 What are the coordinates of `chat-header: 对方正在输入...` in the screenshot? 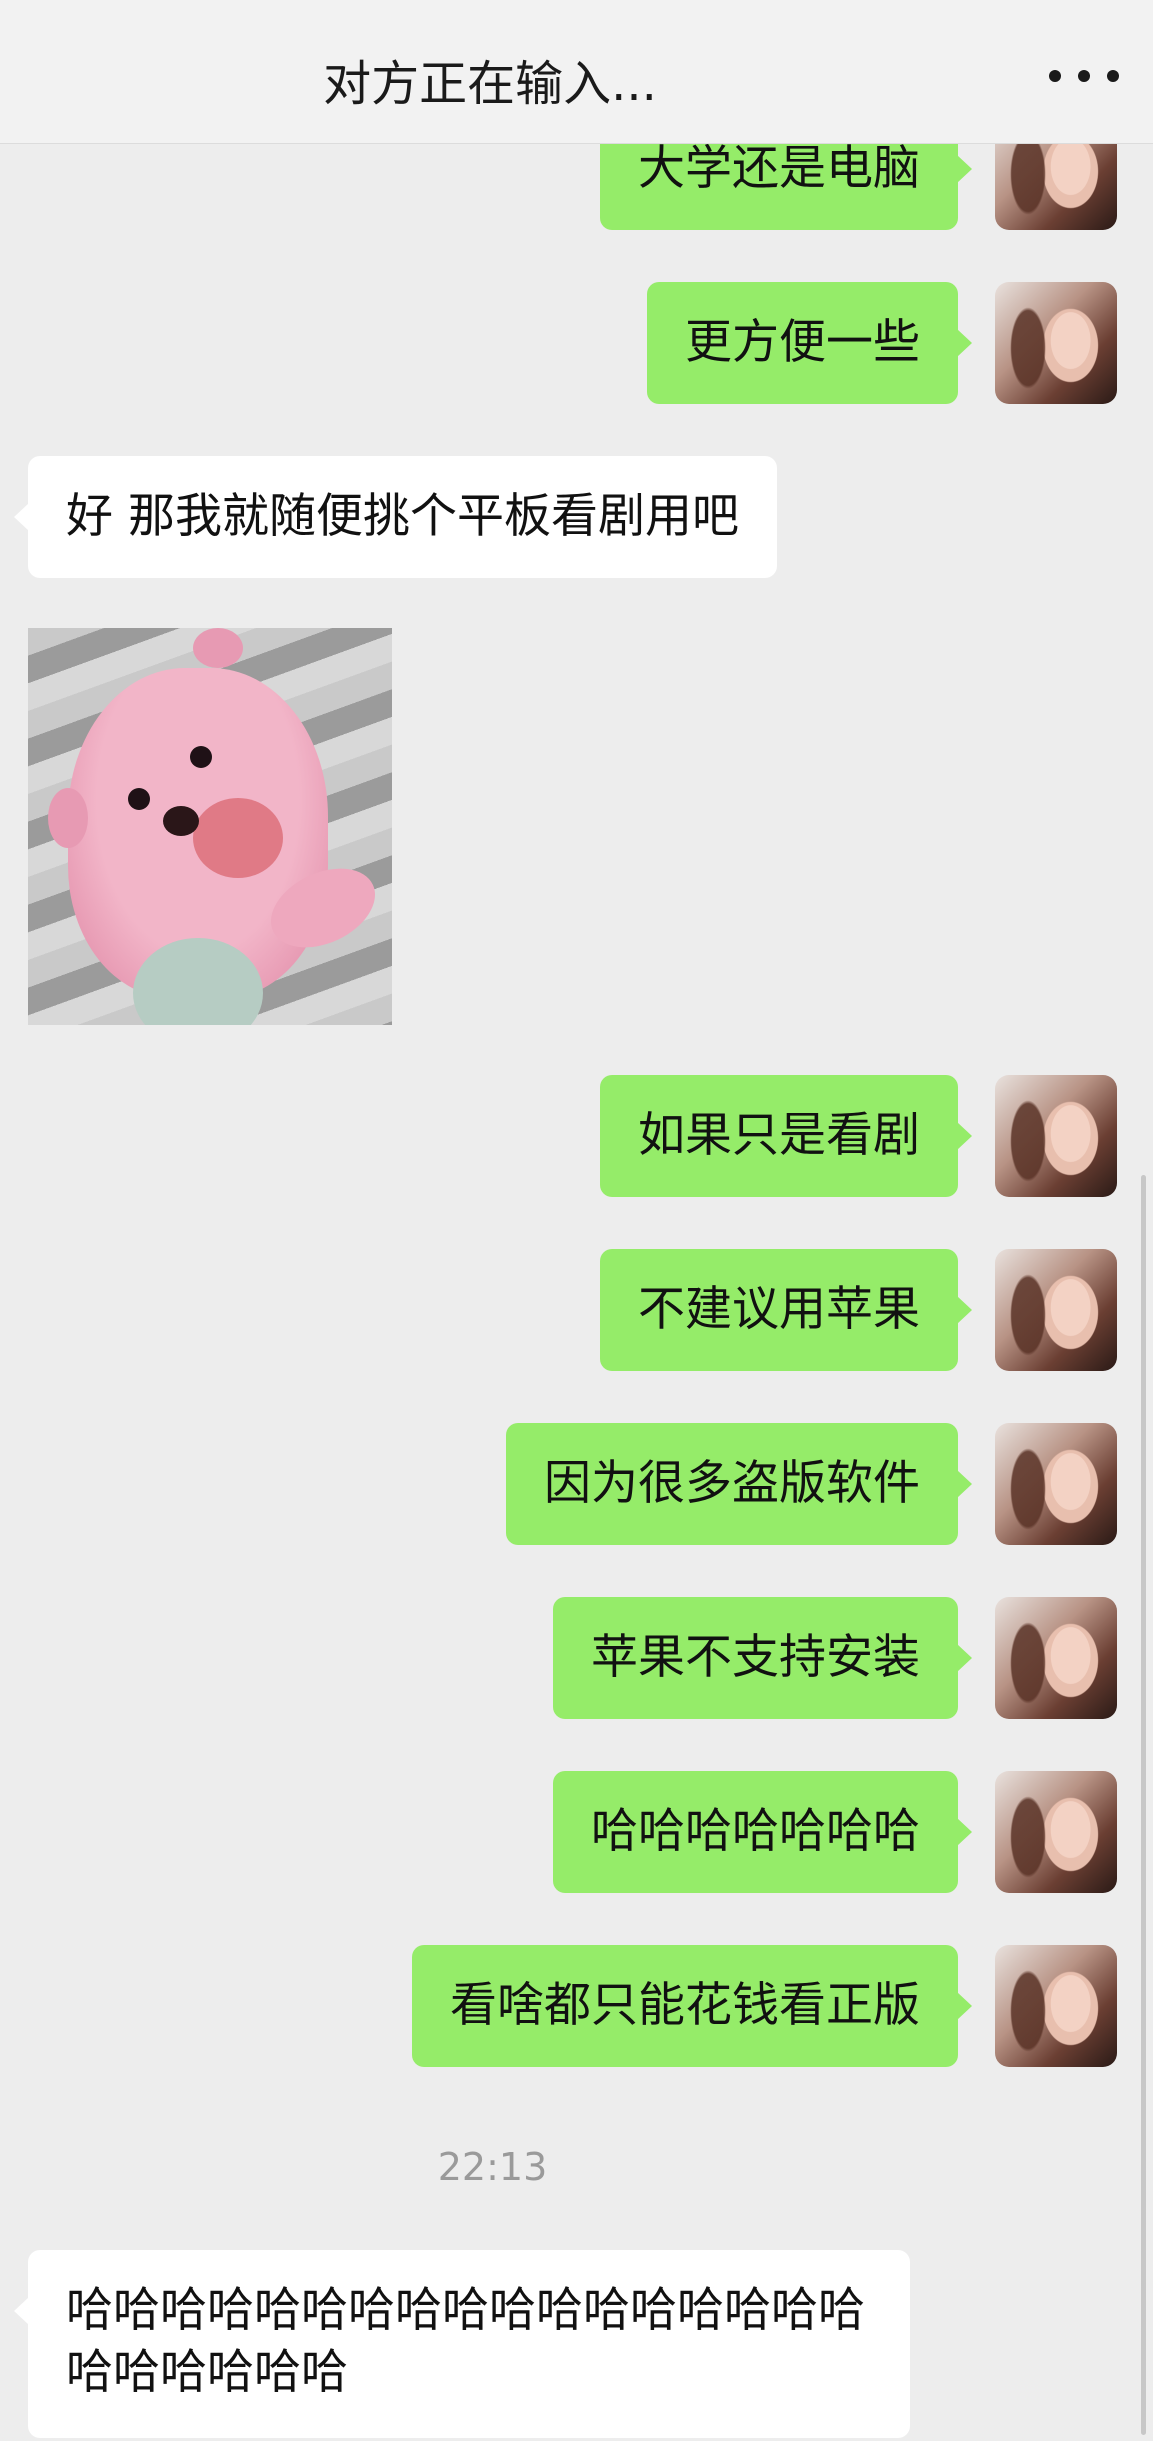 It's located at (576, 72).